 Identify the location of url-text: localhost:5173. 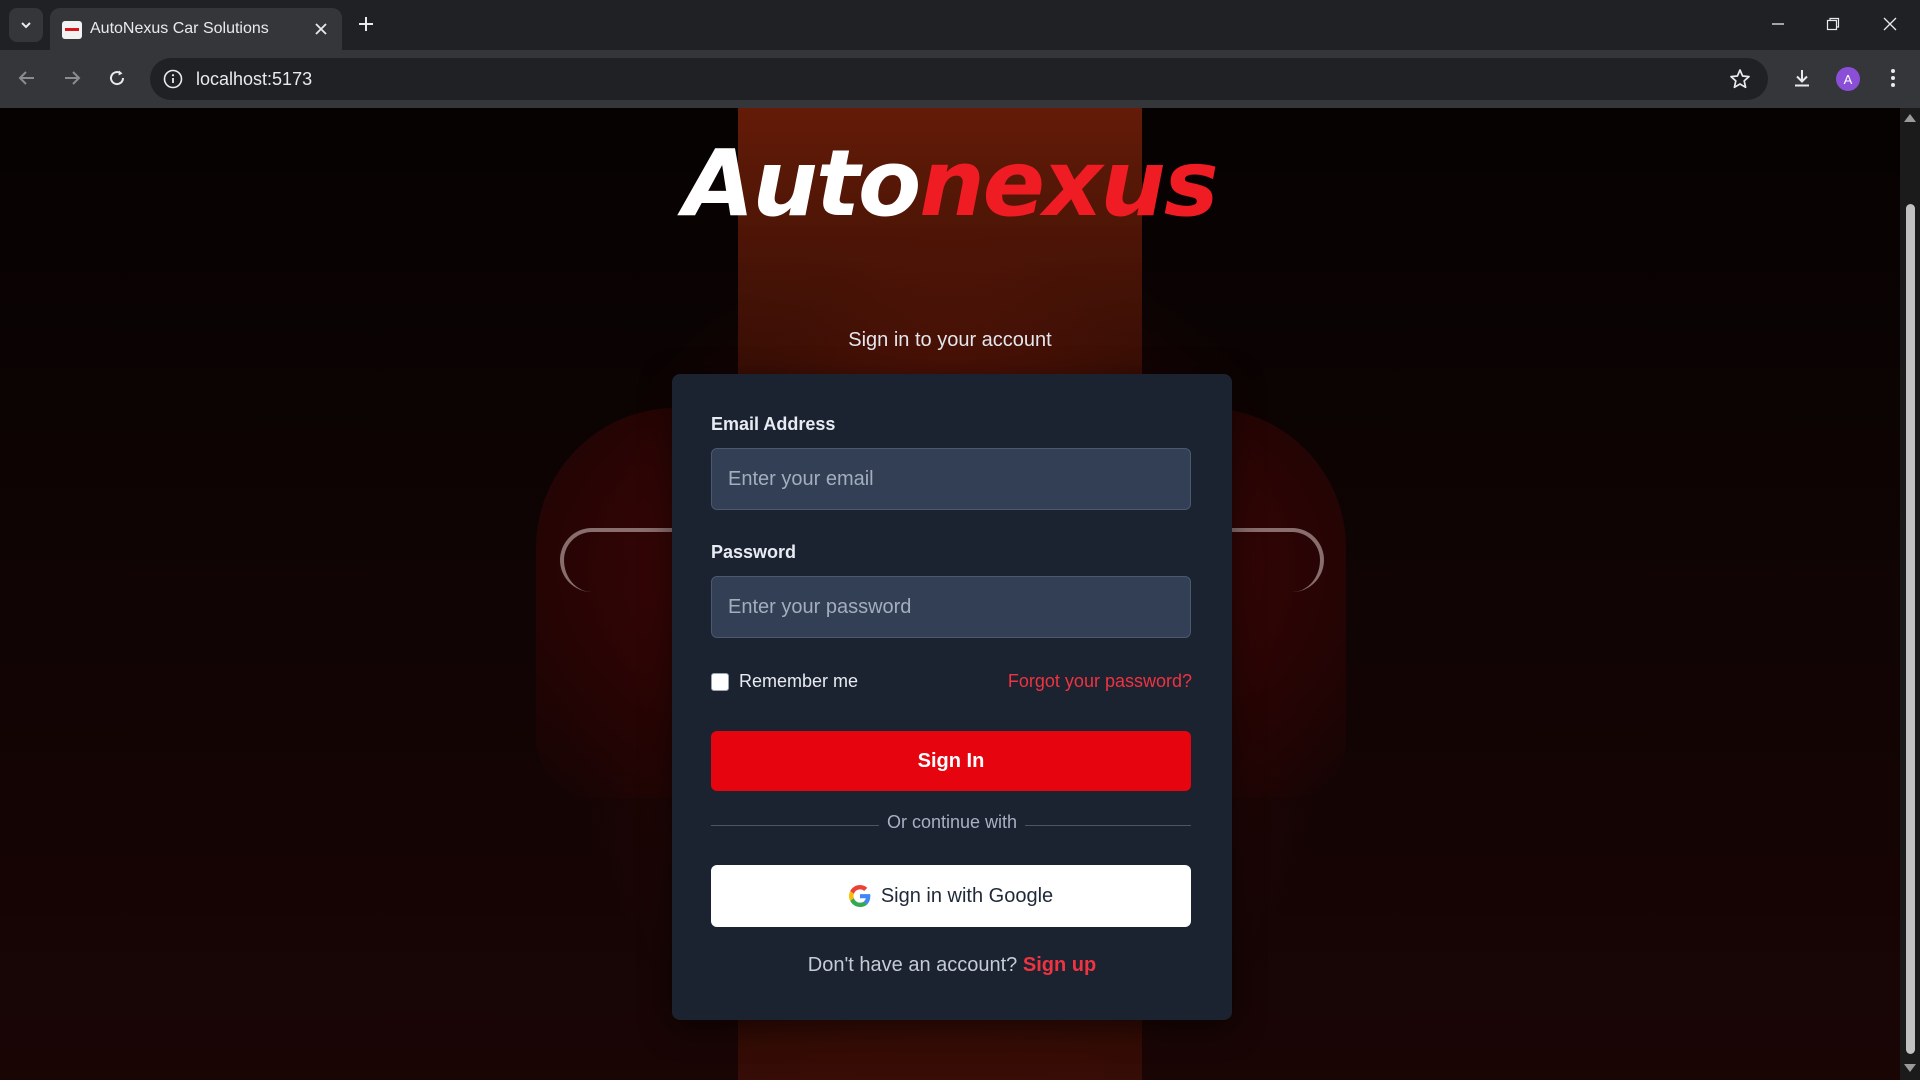
(254, 79).